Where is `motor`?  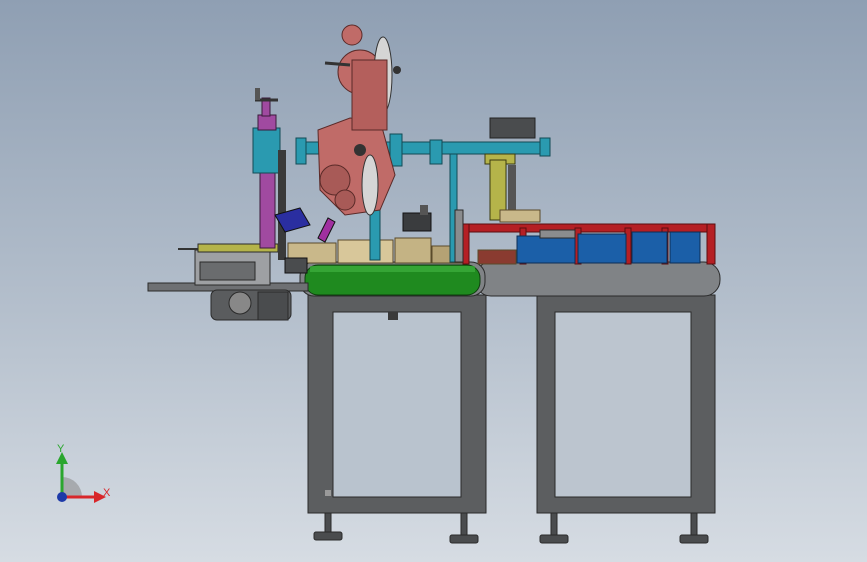
motor is located at coordinates (417, 218).